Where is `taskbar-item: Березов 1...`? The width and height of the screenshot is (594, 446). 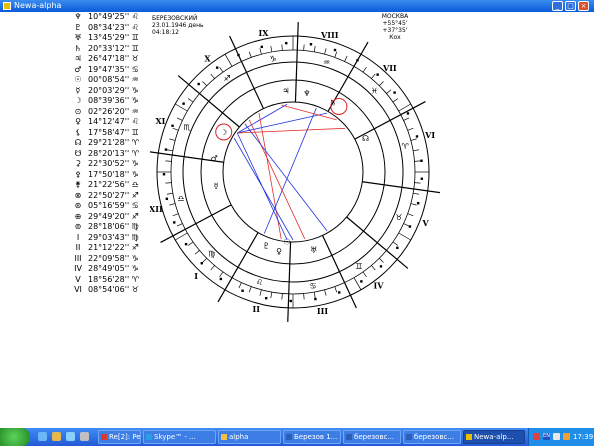
taskbar-item: Березов 1... is located at coordinates (312, 437).